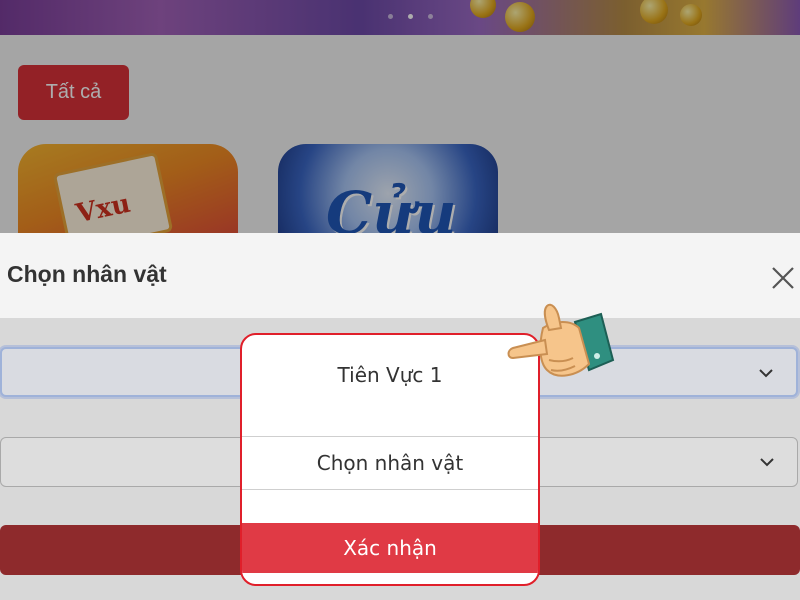 This screenshot has height=600, width=800. Describe the element at coordinates (390, 421) in the screenshot. I see `spacer` at that location.